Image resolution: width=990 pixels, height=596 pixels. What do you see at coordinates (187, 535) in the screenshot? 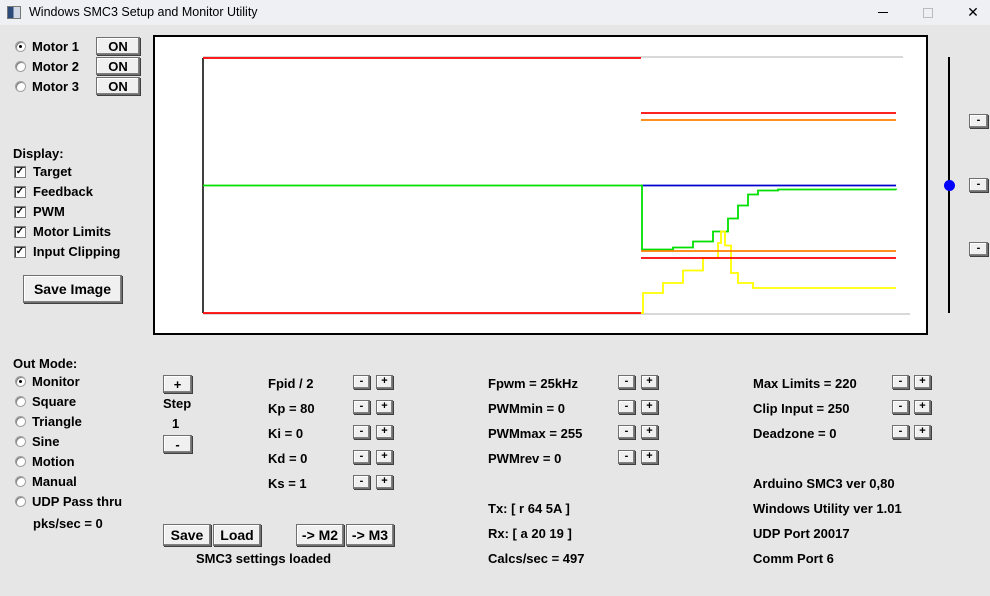
I see `save-button: Save` at bounding box center [187, 535].